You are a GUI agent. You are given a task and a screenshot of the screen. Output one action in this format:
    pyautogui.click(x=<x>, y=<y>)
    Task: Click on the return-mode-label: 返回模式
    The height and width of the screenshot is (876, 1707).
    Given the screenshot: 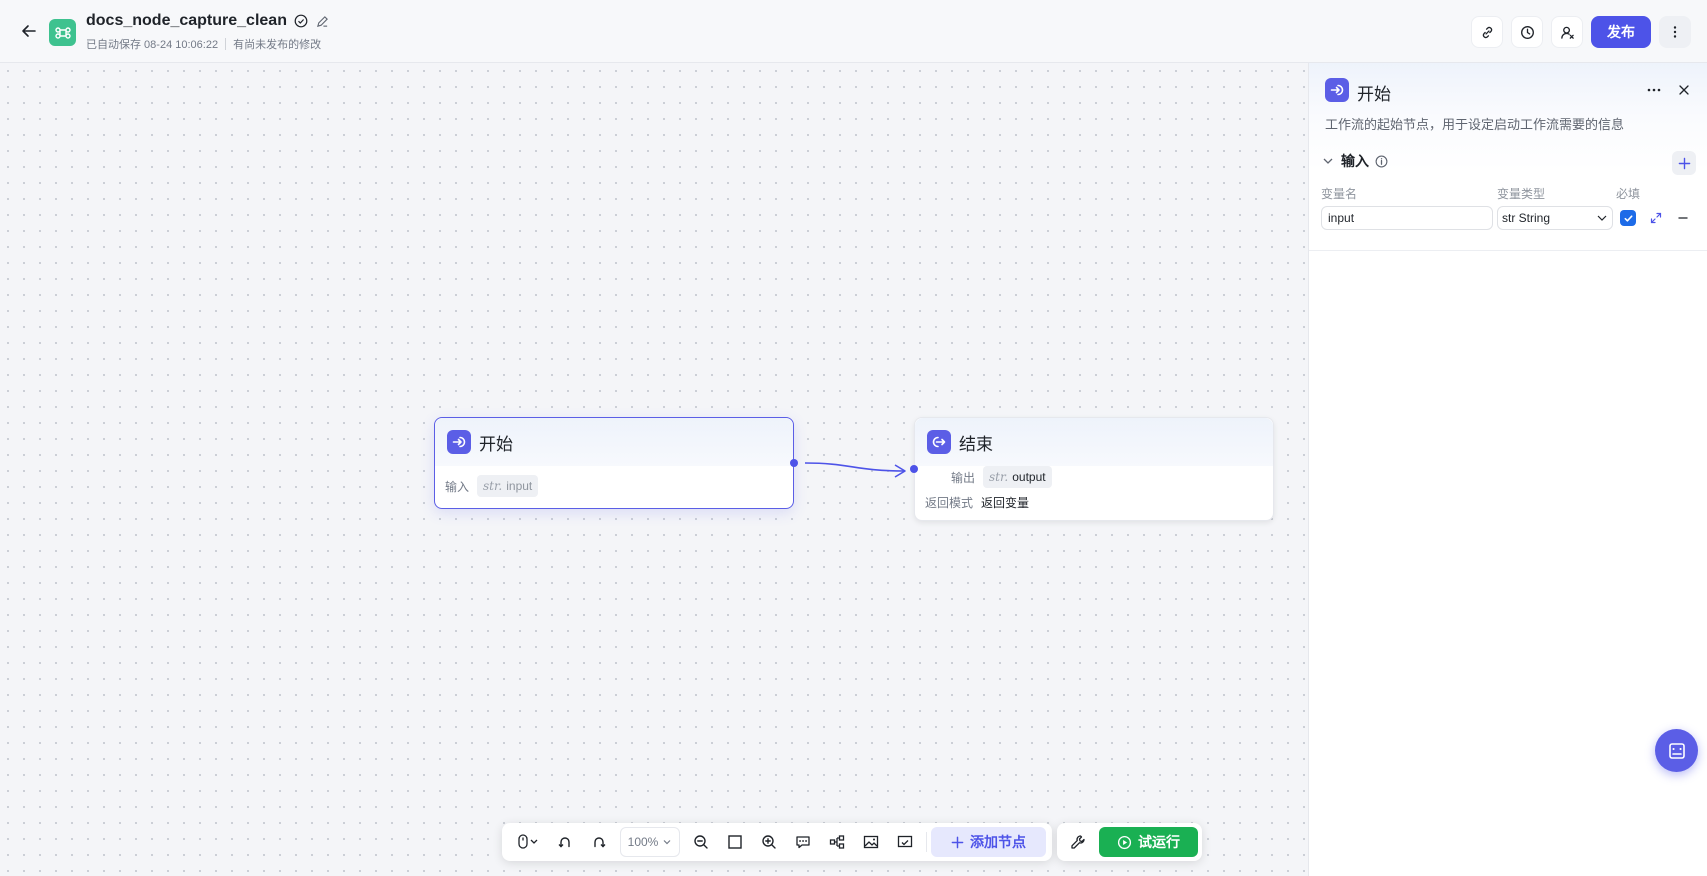 What is the action you would take?
    pyautogui.click(x=949, y=502)
    